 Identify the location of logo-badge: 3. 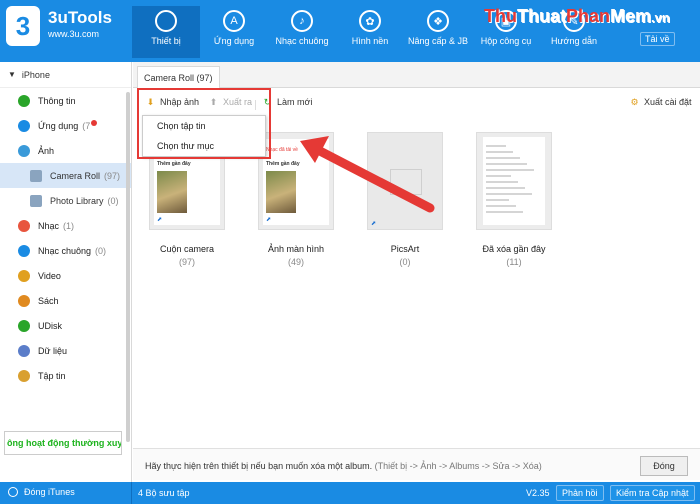
(23, 26).